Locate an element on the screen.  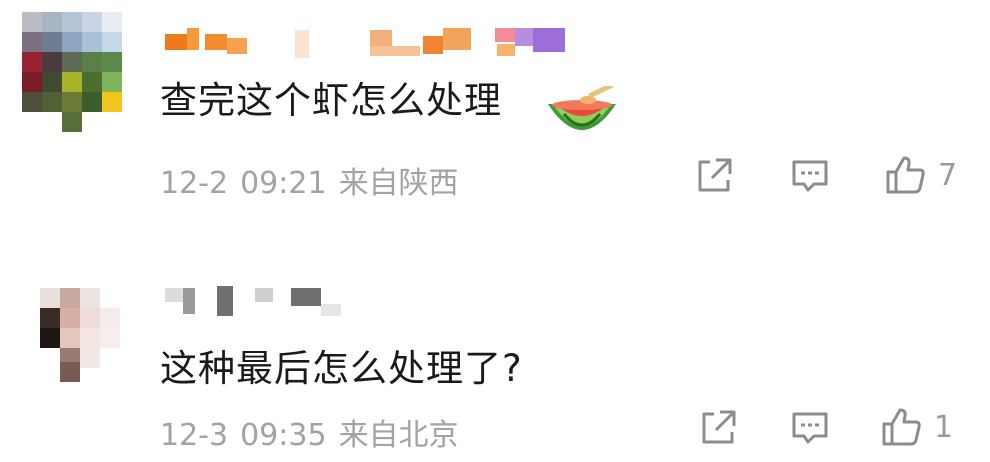
like-count: 1 is located at coordinates (944, 427).